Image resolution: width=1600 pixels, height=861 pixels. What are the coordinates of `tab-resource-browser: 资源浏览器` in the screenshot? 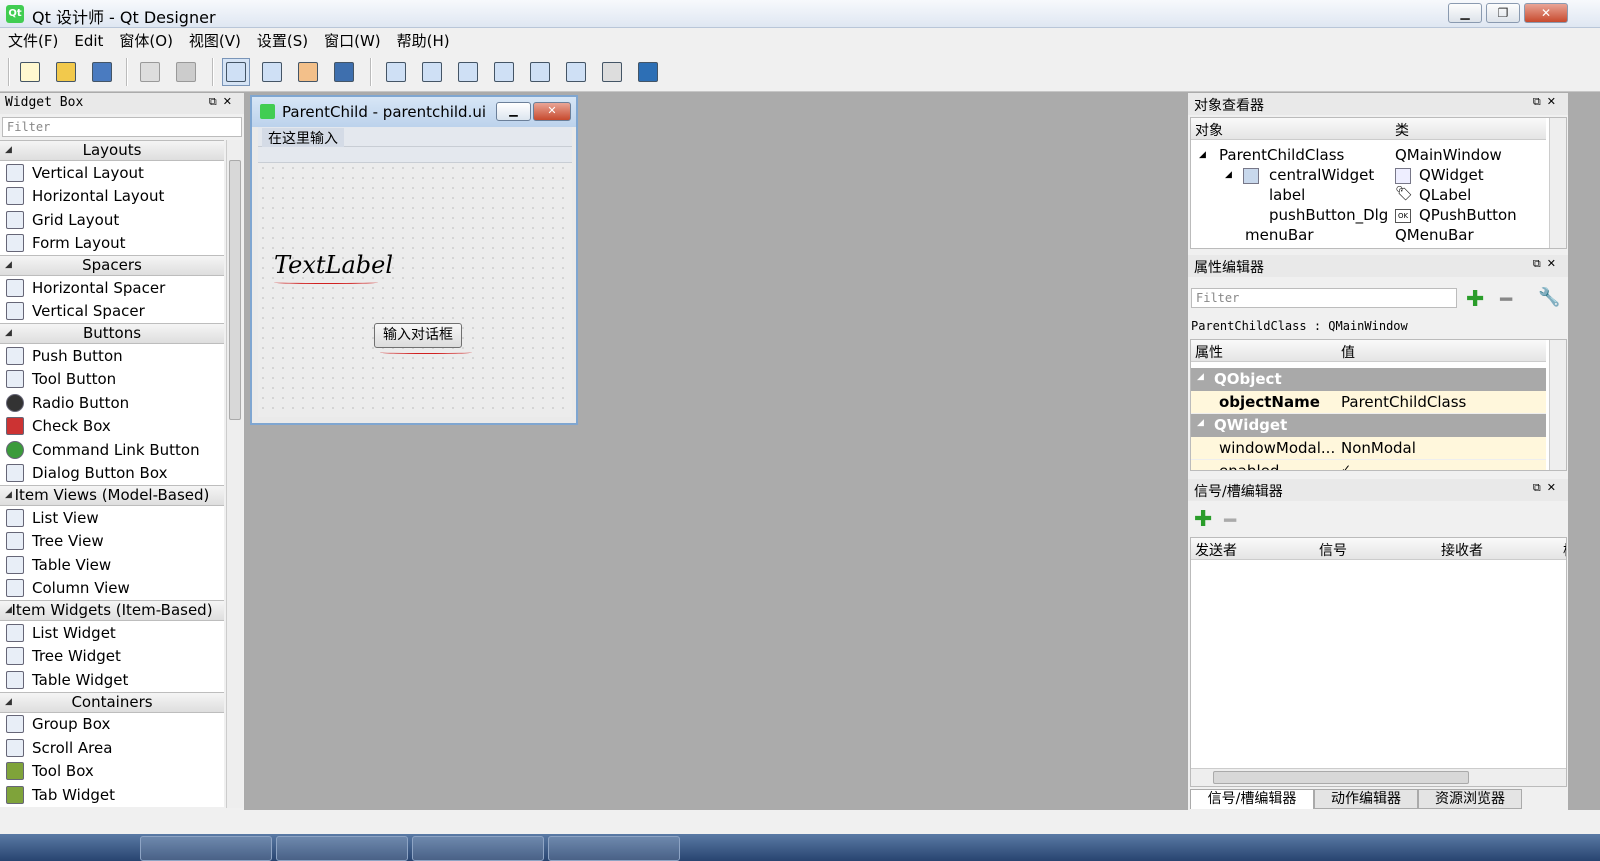 It's located at (1470, 799).